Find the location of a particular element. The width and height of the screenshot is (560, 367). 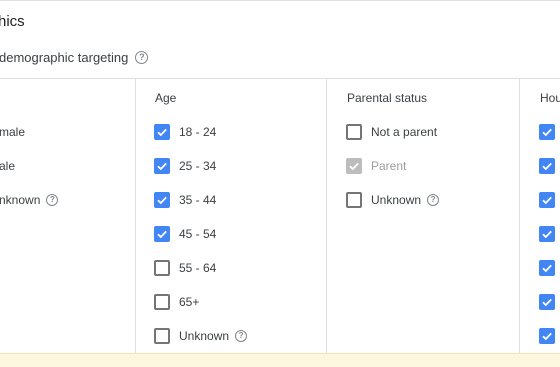

age-option-35-44: 35 - 44 is located at coordinates (185, 200).